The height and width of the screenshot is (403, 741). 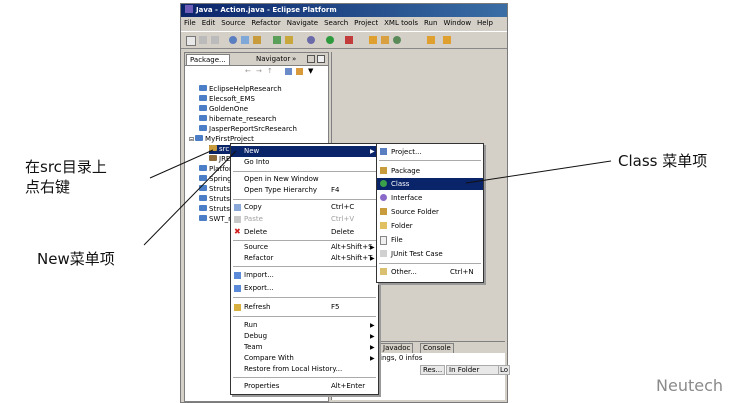 I want to click on pointer-line-class, so click(x=538, y=172).